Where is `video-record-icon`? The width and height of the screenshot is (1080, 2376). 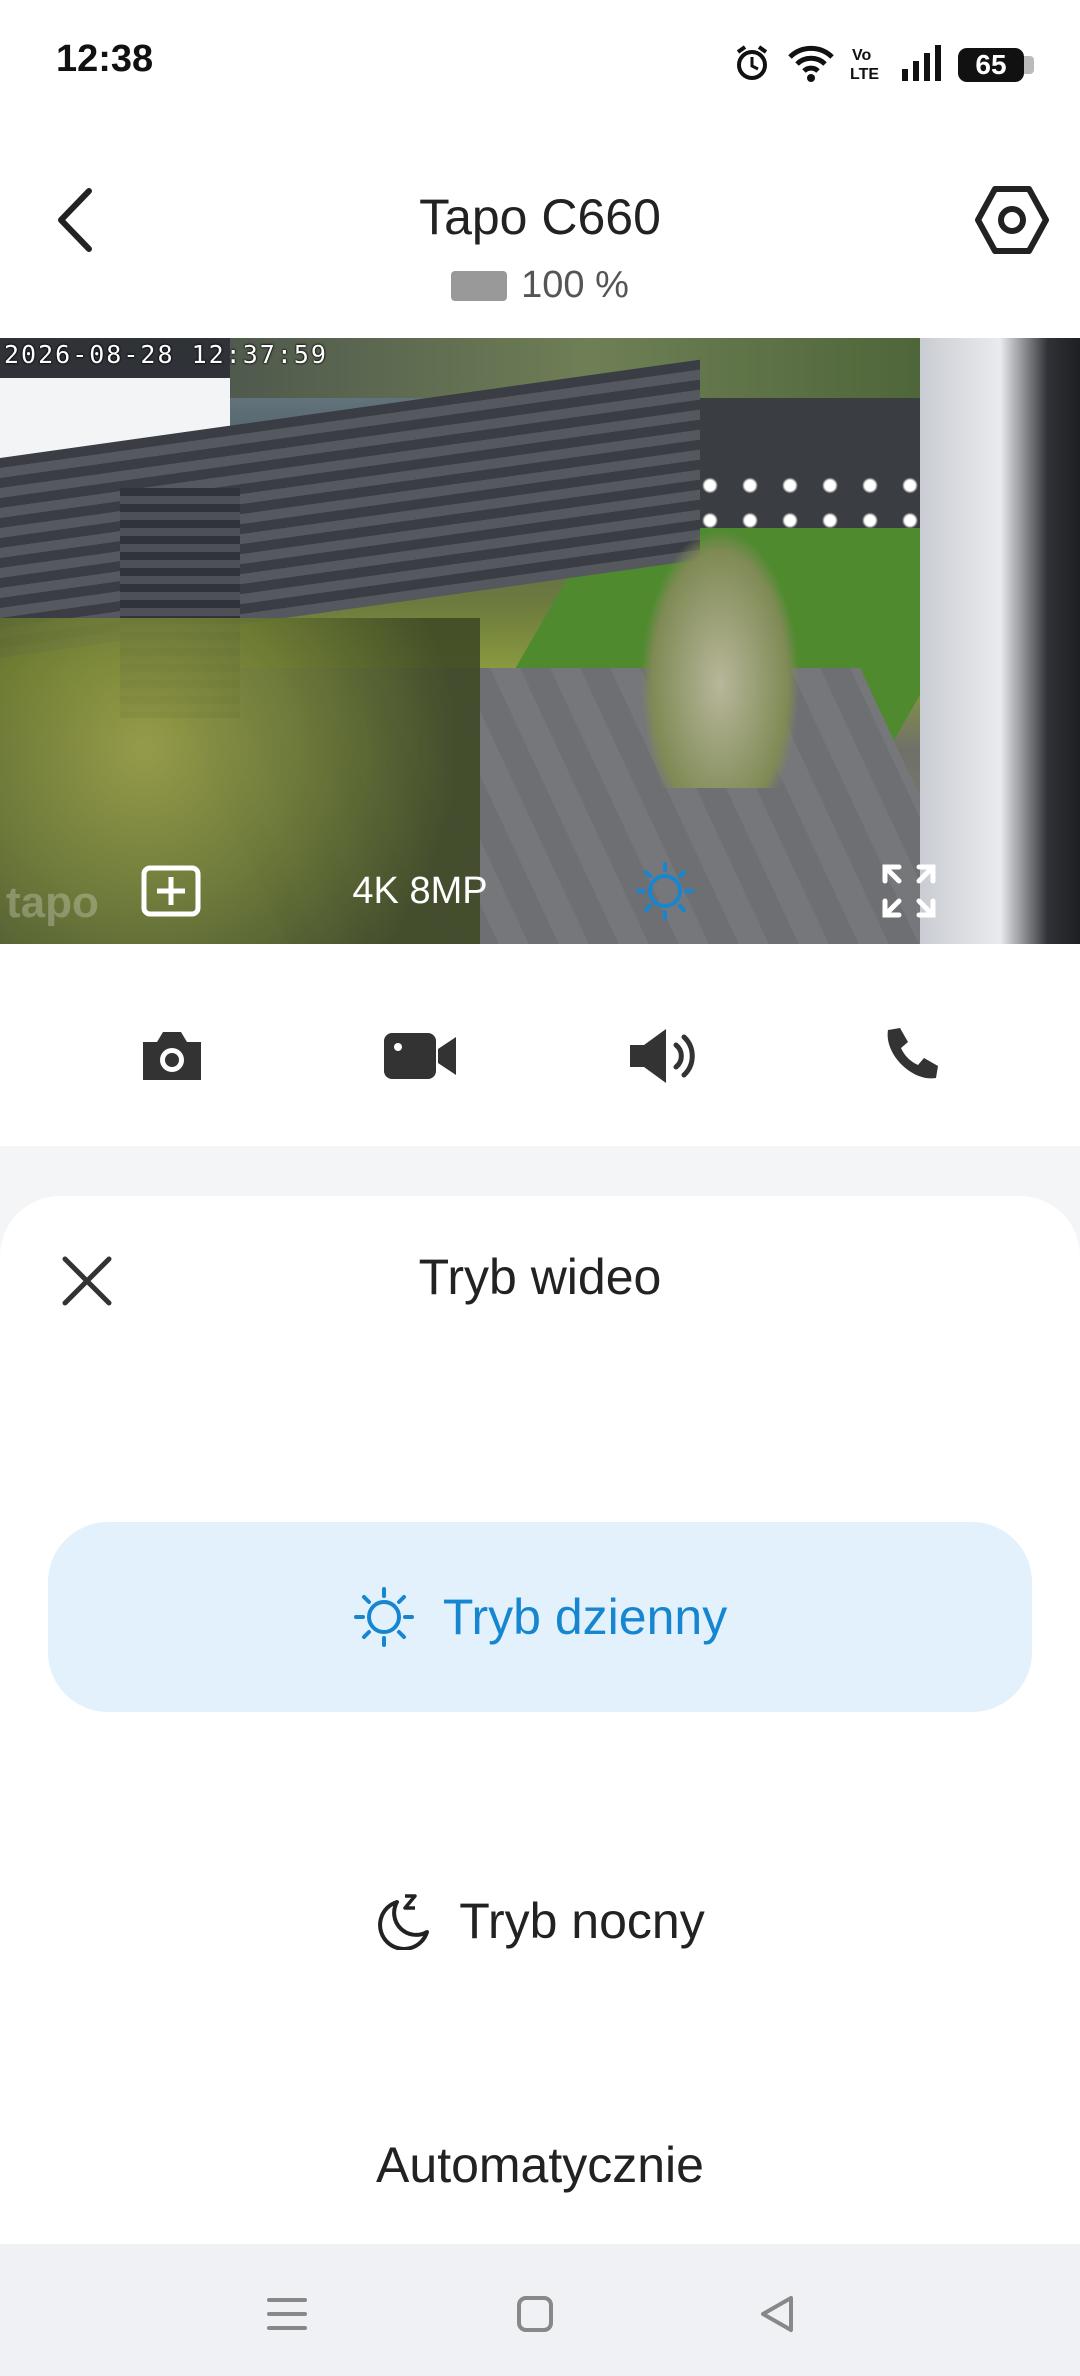 video-record-icon is located at coordinates (420, 1056).